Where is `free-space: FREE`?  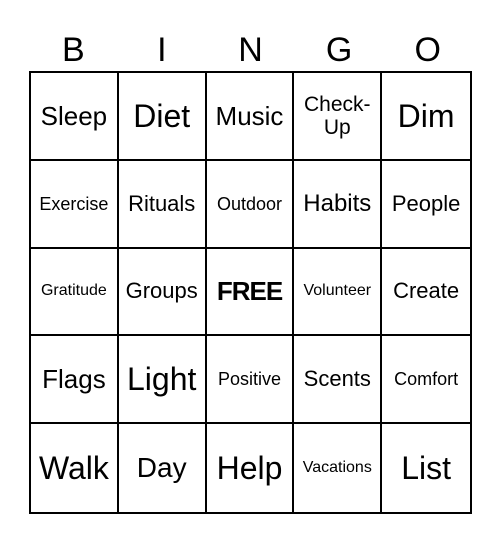 free-space: FREE is located at coordinates (250, 292).